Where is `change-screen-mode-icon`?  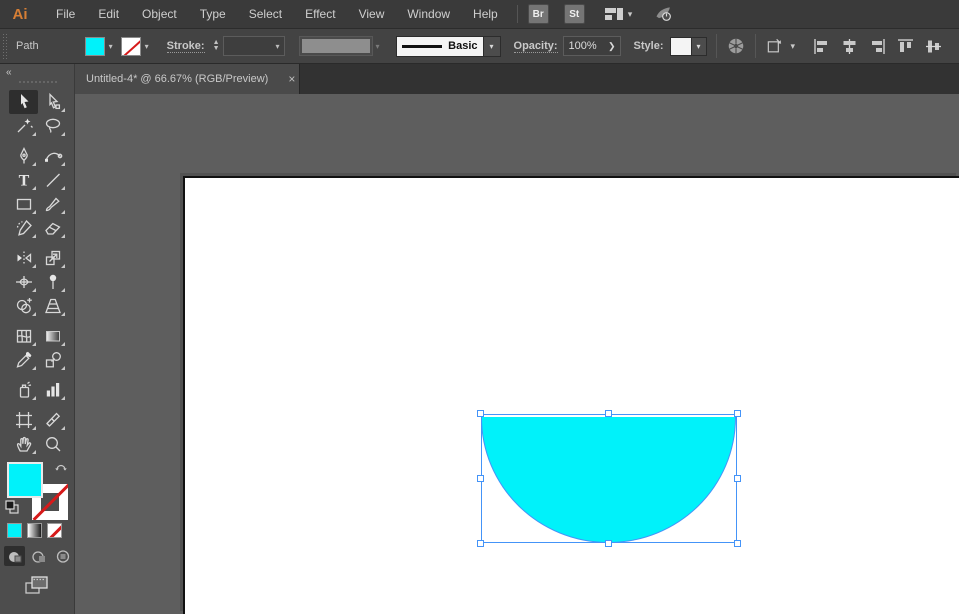 change-screen-mode-icon is located at coordinates (37, 587).